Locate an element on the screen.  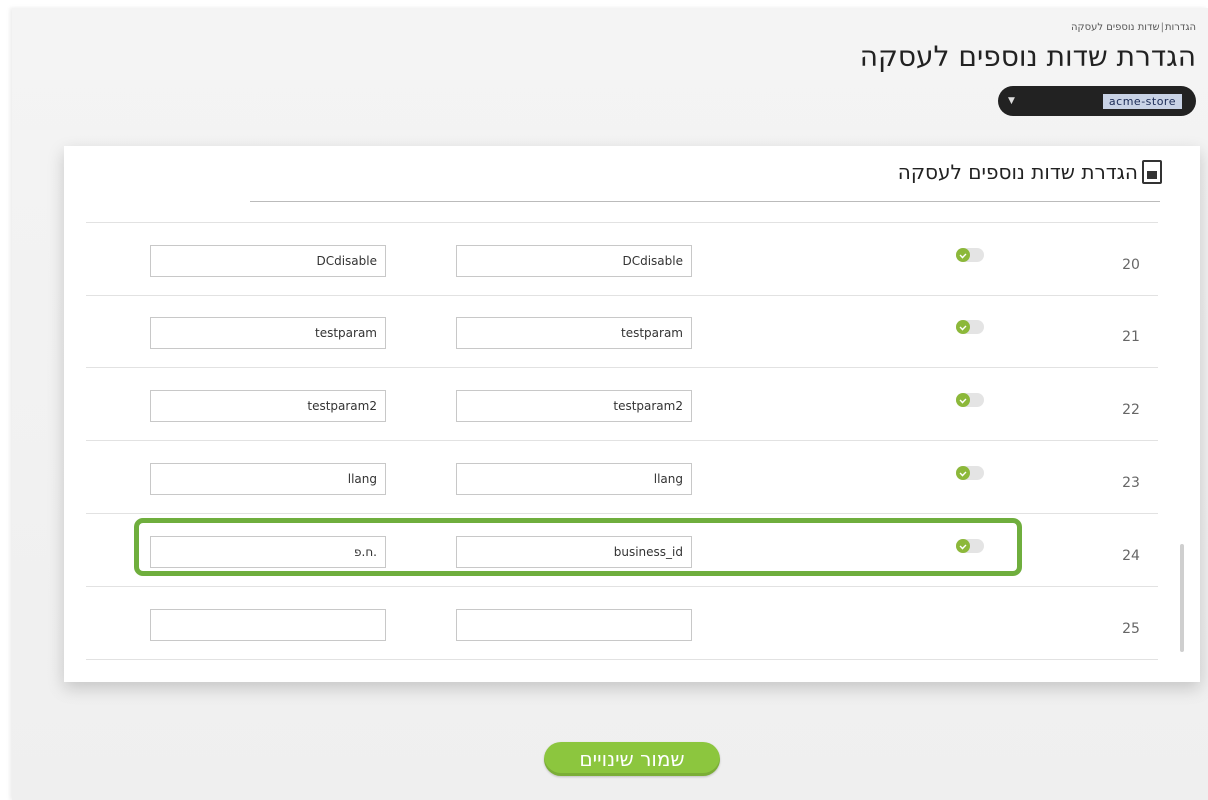
header-divider is located at coordinates (705, 201).